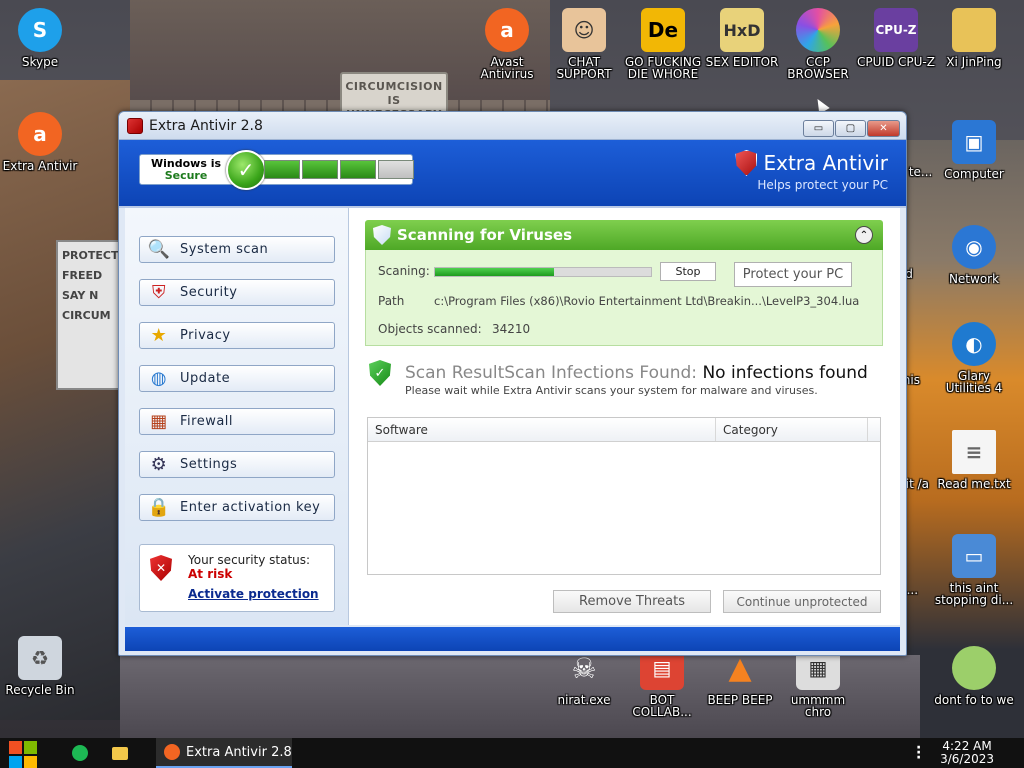 The width and height of the screenshot is (1024, 768). I want to click on scan-shield-icon, so click(382, 235).